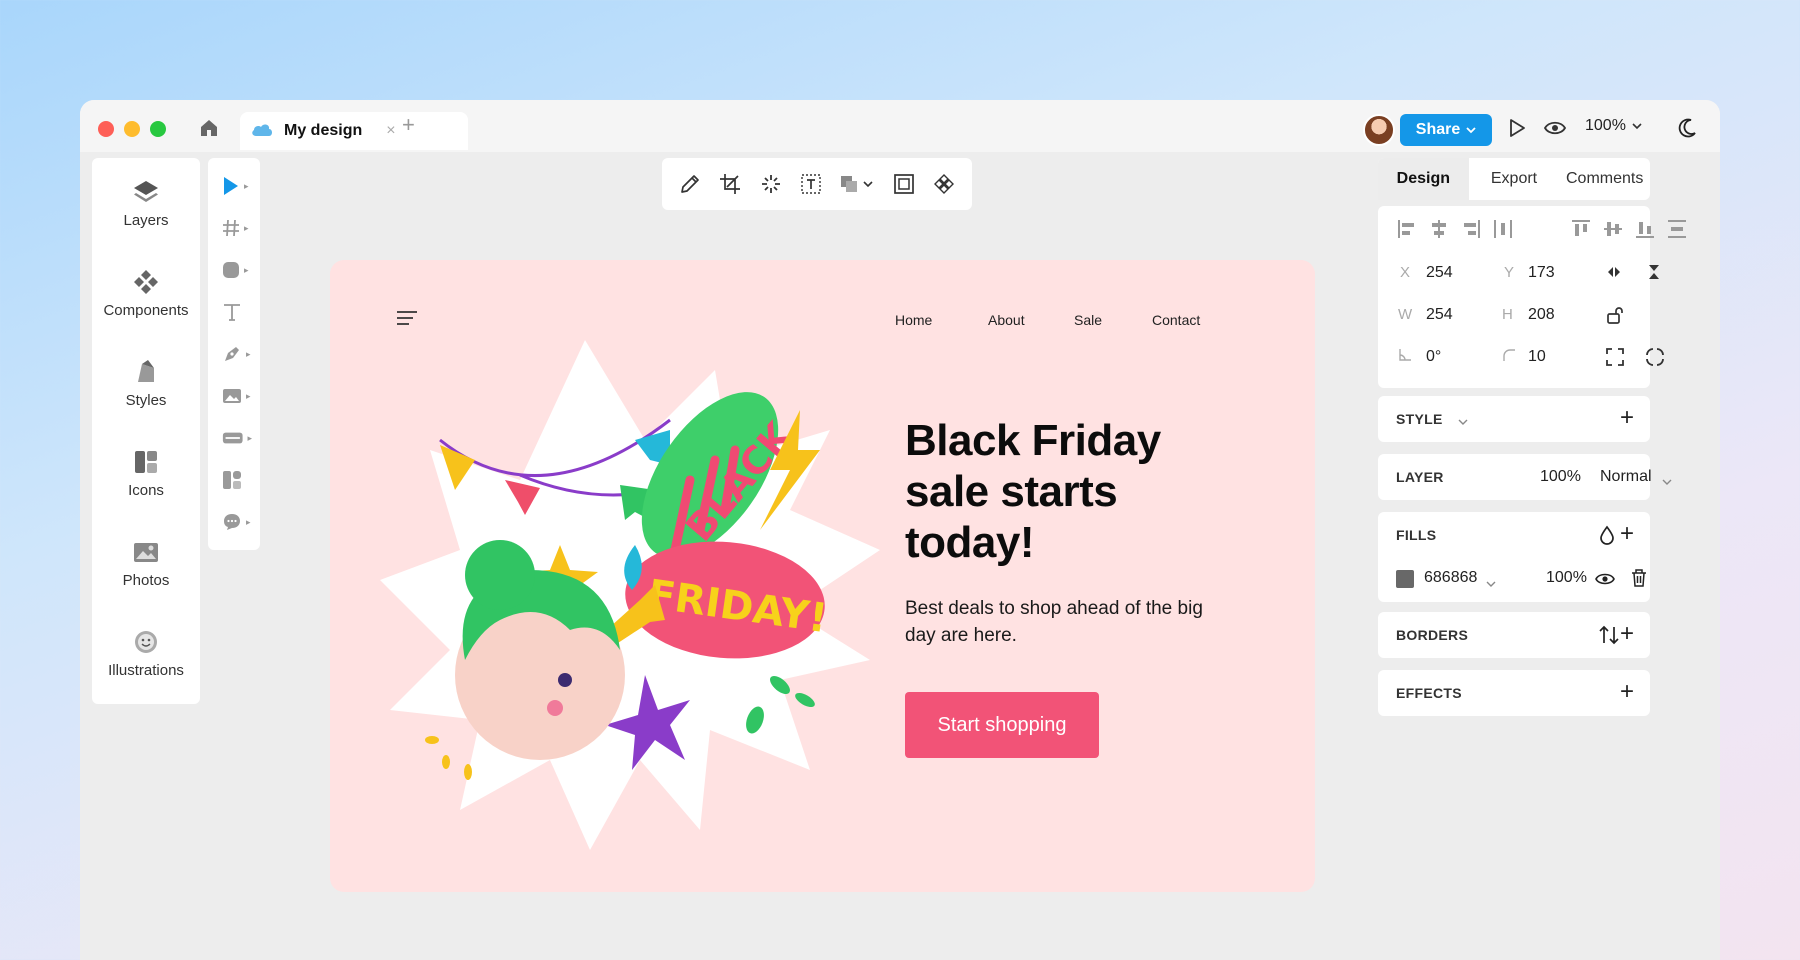 Image resolution: width=1800 pixels, height=960 pixels. What do you see at coordinates (1655, 359) in the screenshot?
I see `corner-radius-each-icon` at bounding box center [1655, 359].